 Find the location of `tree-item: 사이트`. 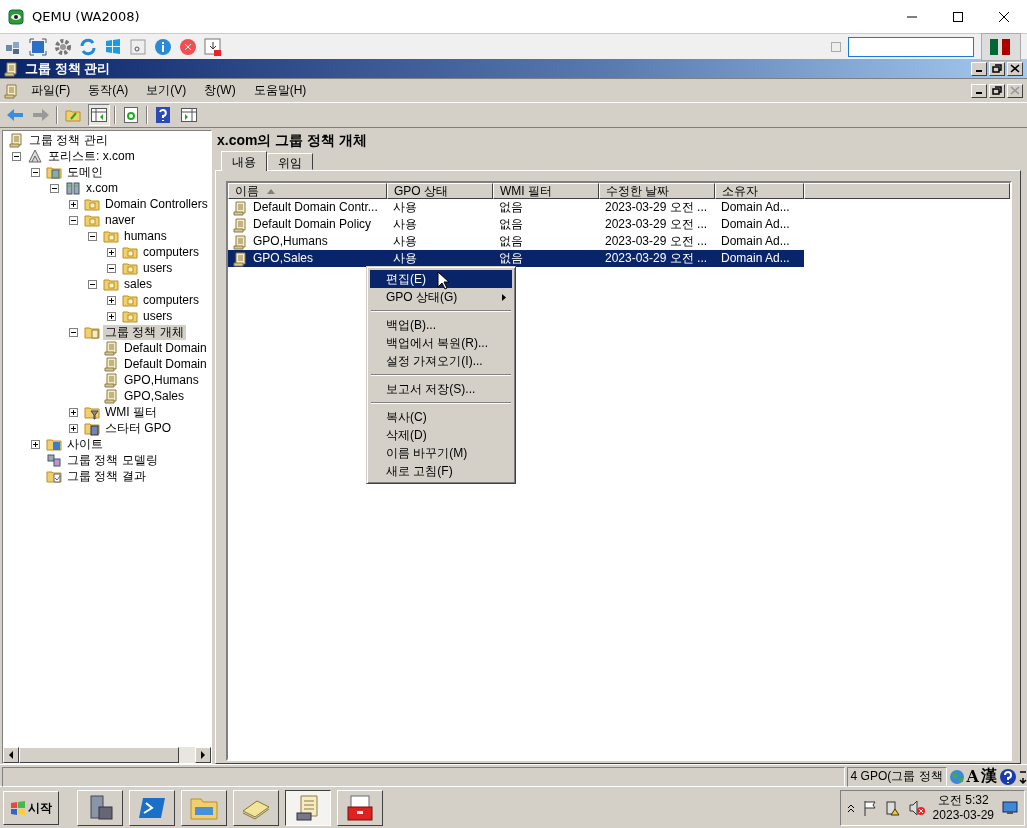

tree-item: 사이트 is located at coordinates (85, 444).